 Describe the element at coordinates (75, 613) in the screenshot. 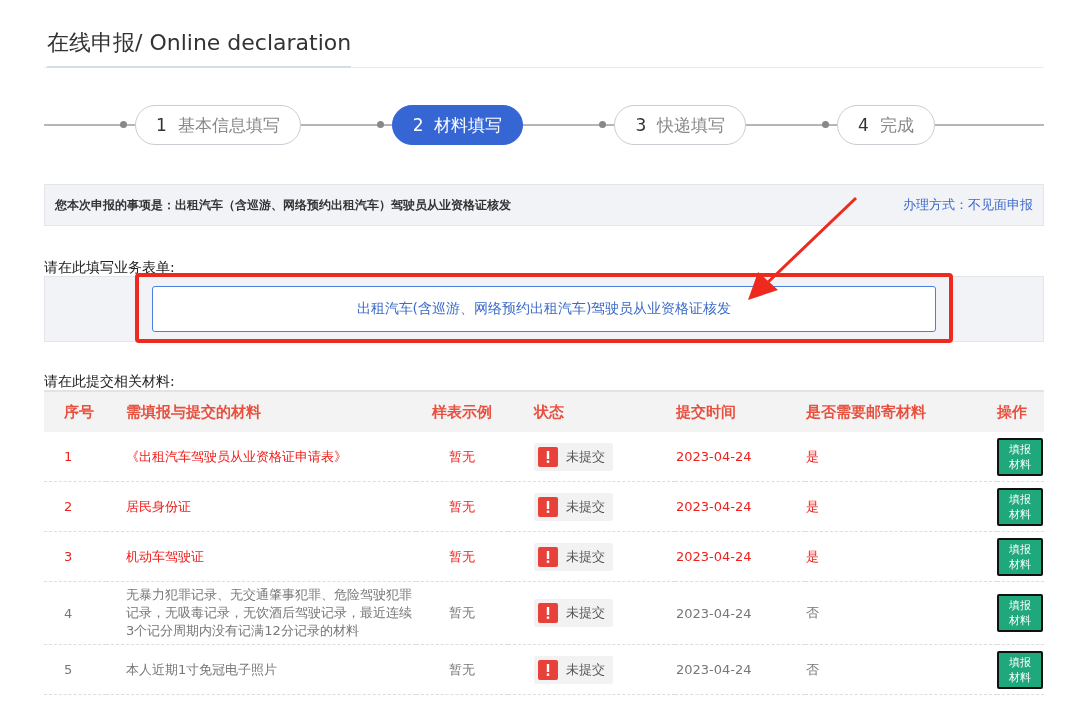

I see `table-cell: 4` at that location.